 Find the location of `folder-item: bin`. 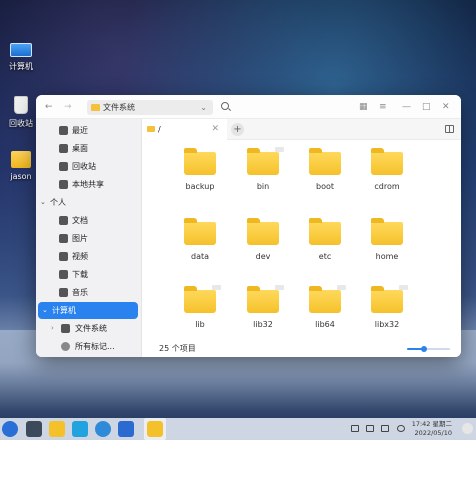

folder-item: bin is located at coordinates (263, 169).